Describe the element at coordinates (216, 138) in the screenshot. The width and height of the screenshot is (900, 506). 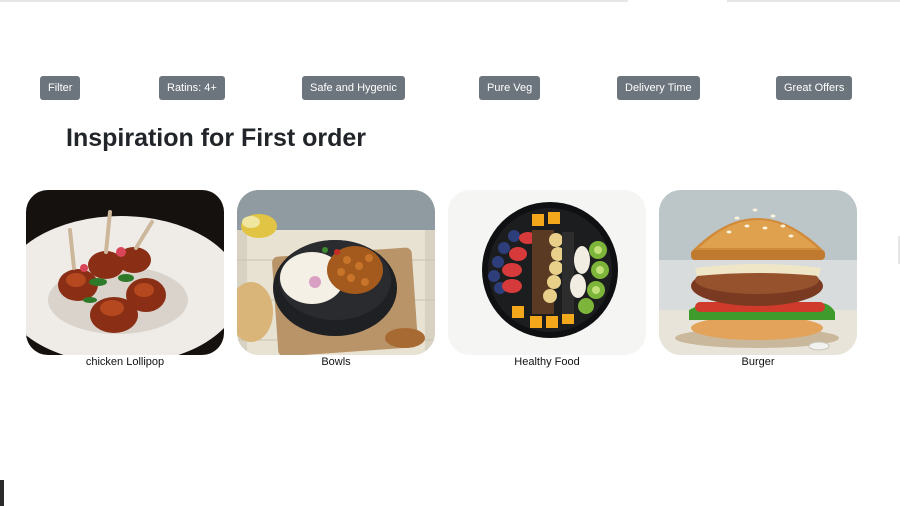
I see `section-title: Inspiration for First order` at that location.